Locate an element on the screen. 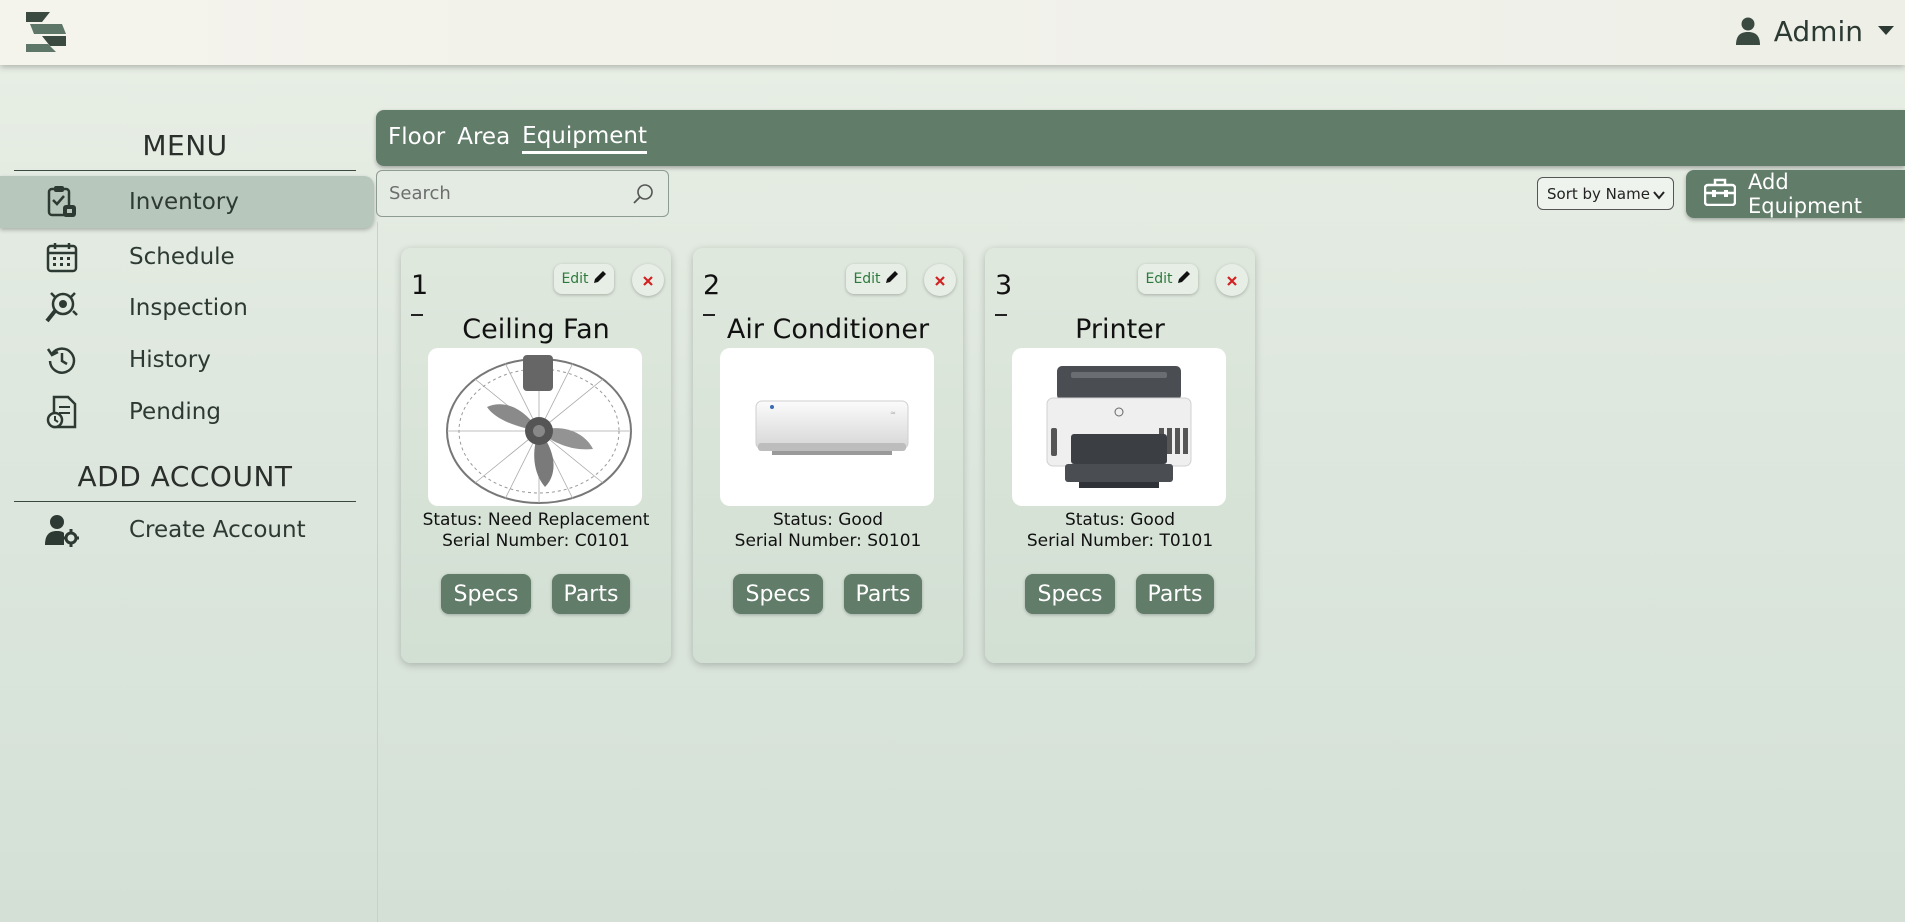  card-number: 3 is located at coordinates (1004, 285).